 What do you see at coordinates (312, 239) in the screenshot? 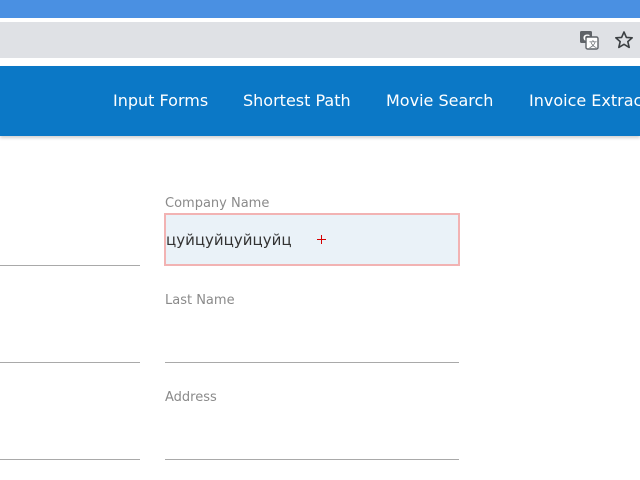
I see `company-name-field: цуйцуйцуйцуйц` at bounding box center [312, 239].